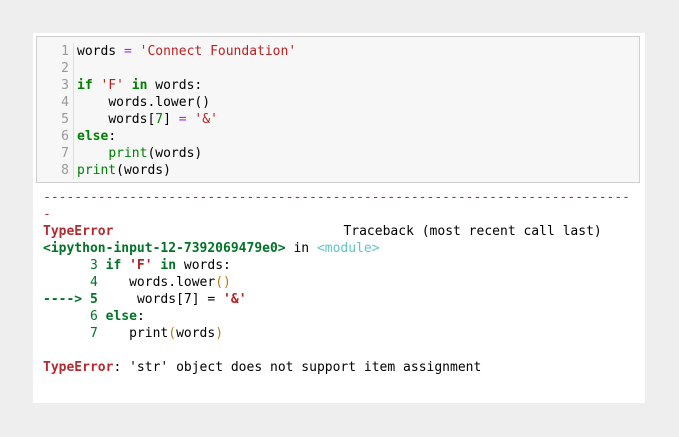 The width and height of the screenshot is (679, 437). Describe the element at coordinates (341, 316) in the screenshot. I see `traceback-line: 6 else:` at that location.